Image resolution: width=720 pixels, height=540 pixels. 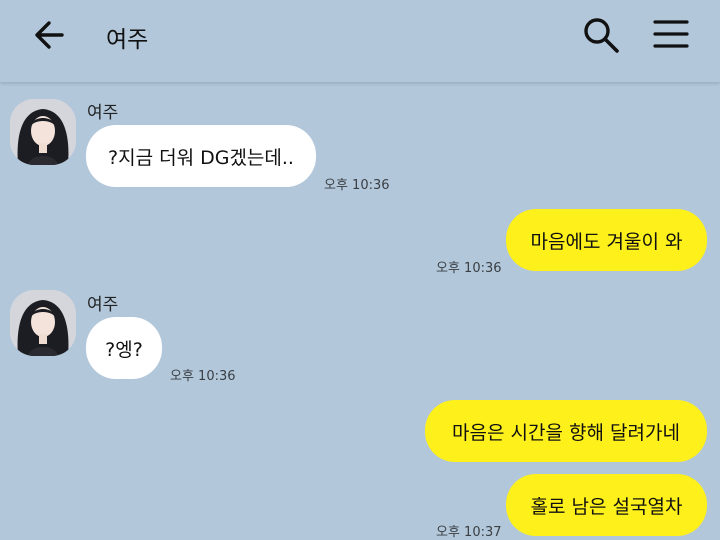 What do you see at coordinates (566, 431) in the screenshot?
I see `message-bubble-outgoing: 마음은 시간을 향해 달려가네` at bounding box center [566, 431].